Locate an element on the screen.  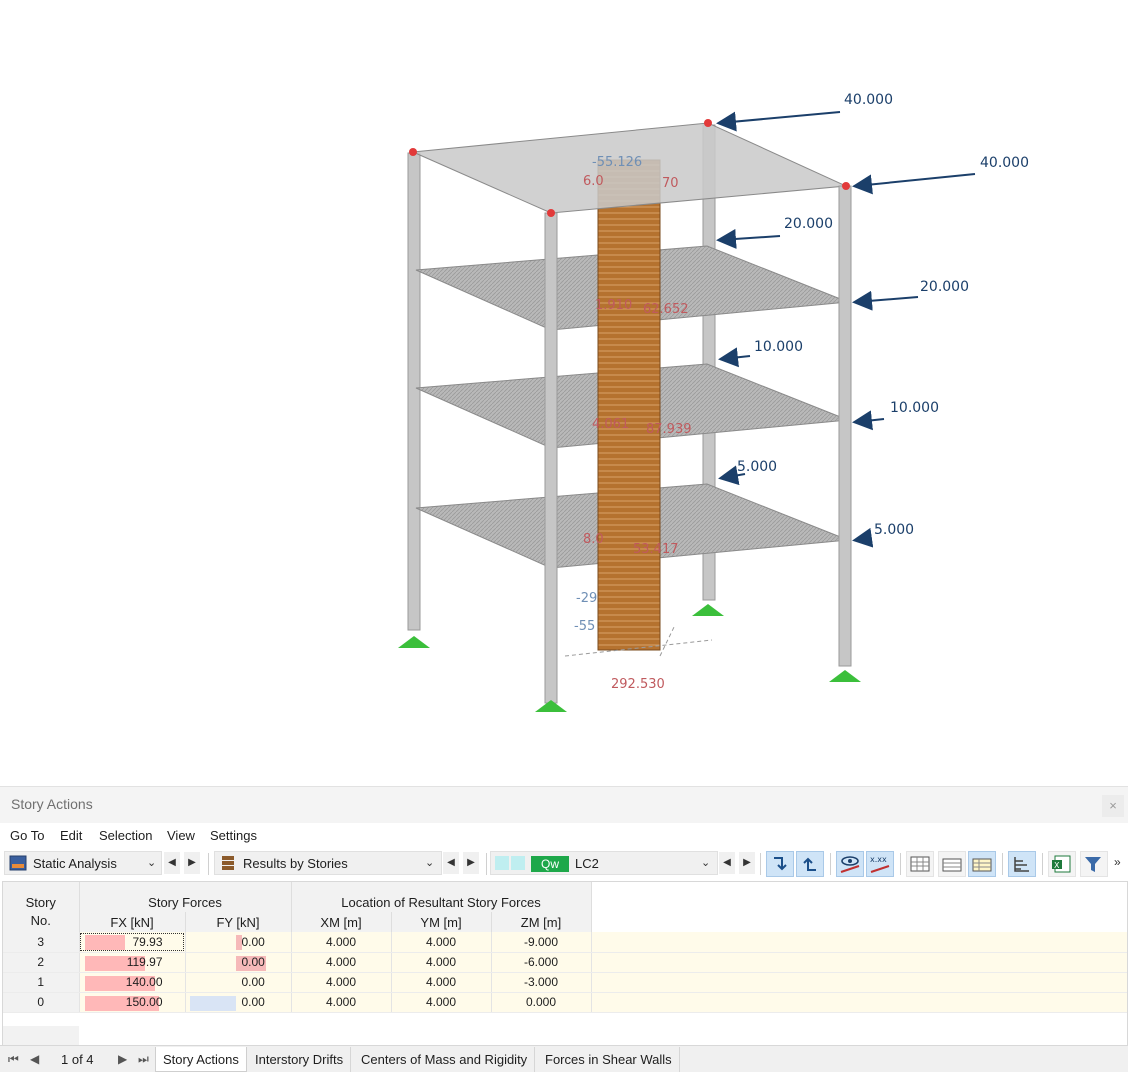
select-previous-button is located at coordinates (780, 864).